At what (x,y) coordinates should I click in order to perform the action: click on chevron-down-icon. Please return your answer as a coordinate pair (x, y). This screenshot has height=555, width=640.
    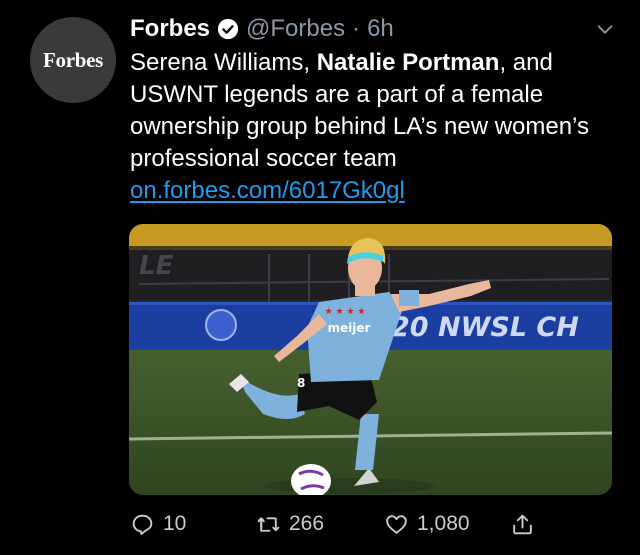
    Looking at the image, I should click on (605, 29).